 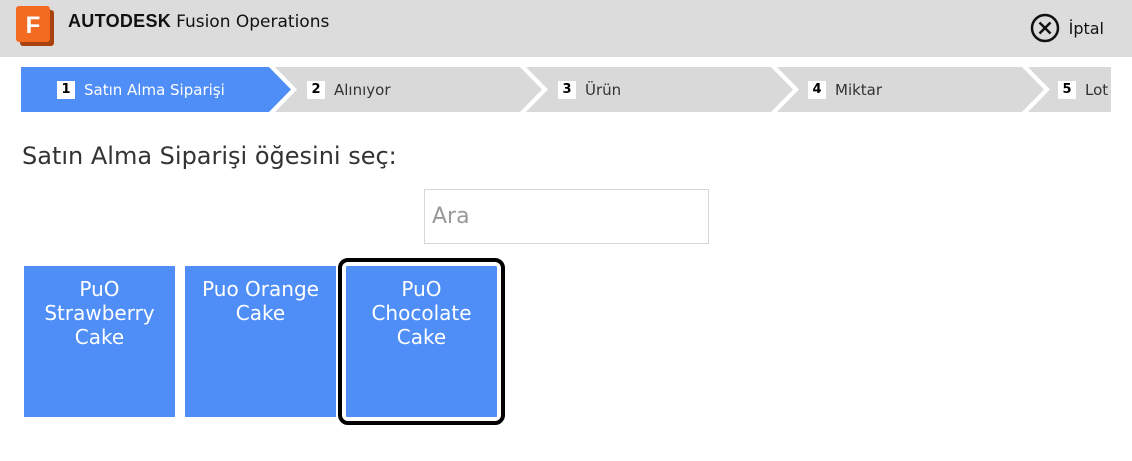 What do you see at coordinates (1083, 89) in the screenshot?
I see `step-5: 5 Lot` at bounding box center [1083, 89].